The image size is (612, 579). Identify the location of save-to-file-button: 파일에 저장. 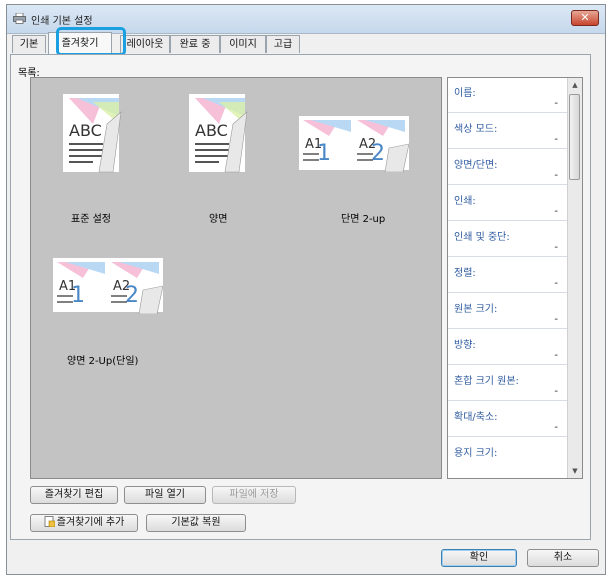
(254, 495).